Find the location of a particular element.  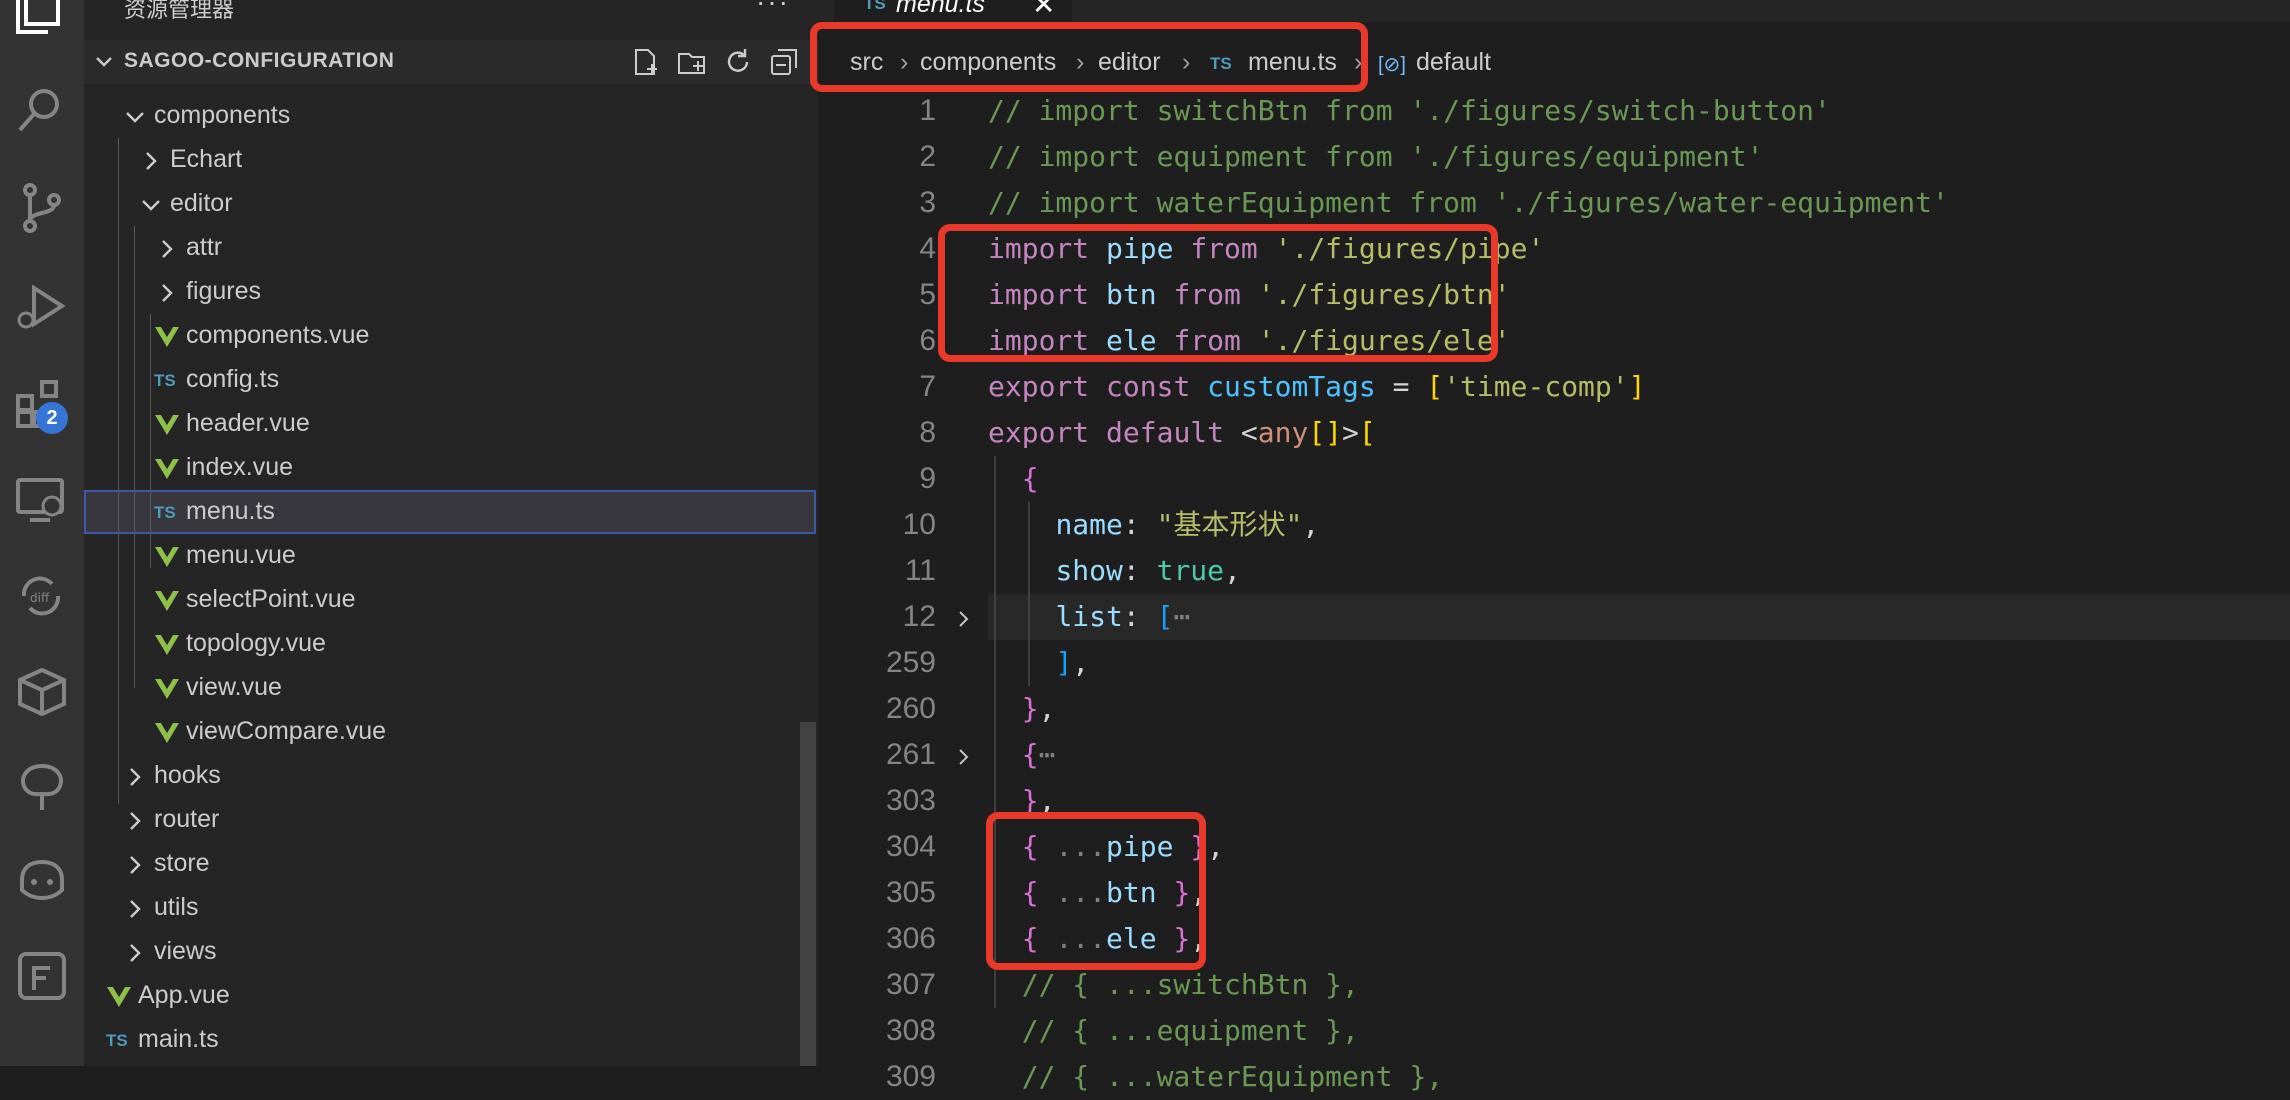

folder-item: views is located at coordinates (450, 952).